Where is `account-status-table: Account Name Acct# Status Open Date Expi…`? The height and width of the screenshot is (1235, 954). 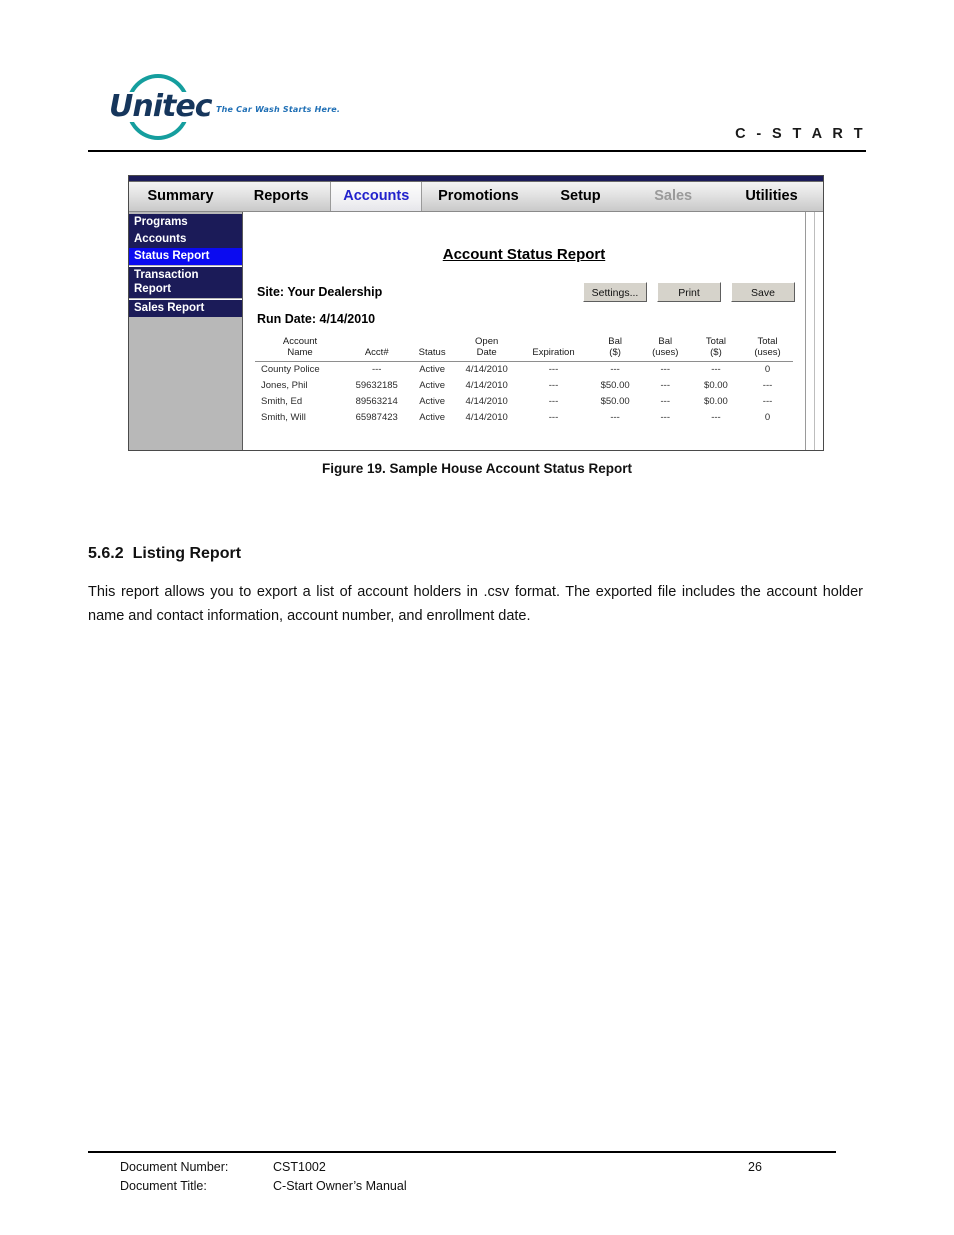 account-status-table: Account Name Acct# Status Open Date Expi… is located at coordinates (524, 381).